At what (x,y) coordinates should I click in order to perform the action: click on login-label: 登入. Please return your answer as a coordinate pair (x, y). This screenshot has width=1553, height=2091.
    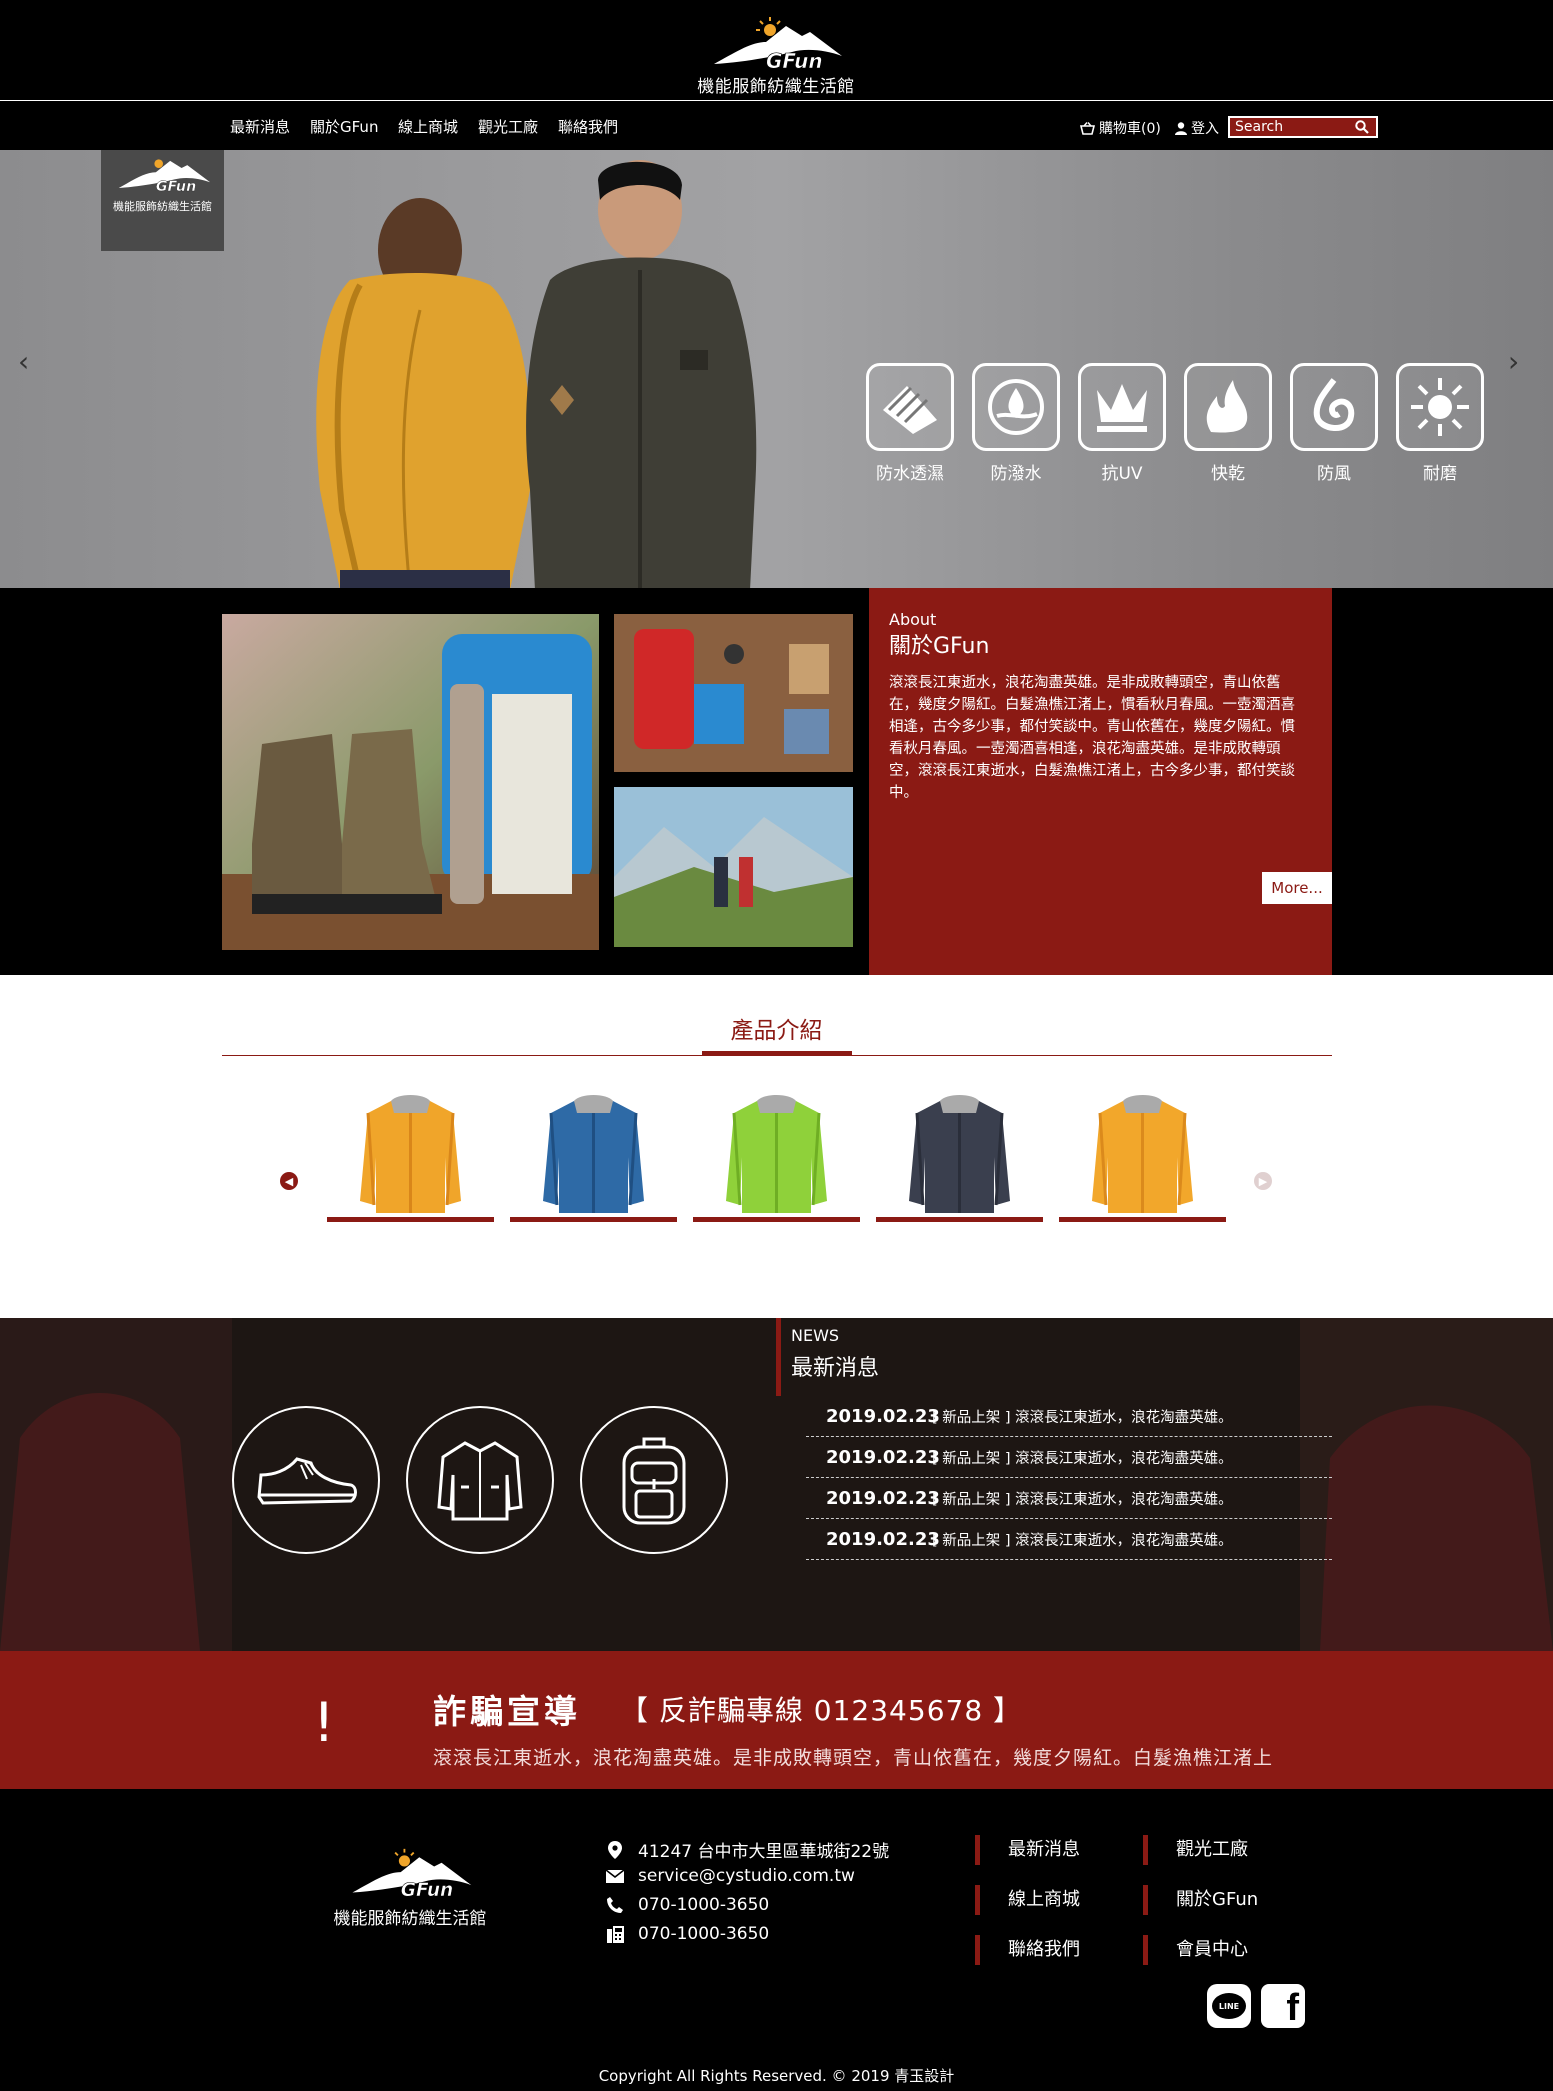
    Looking at the image, I should click on (1205, 129).